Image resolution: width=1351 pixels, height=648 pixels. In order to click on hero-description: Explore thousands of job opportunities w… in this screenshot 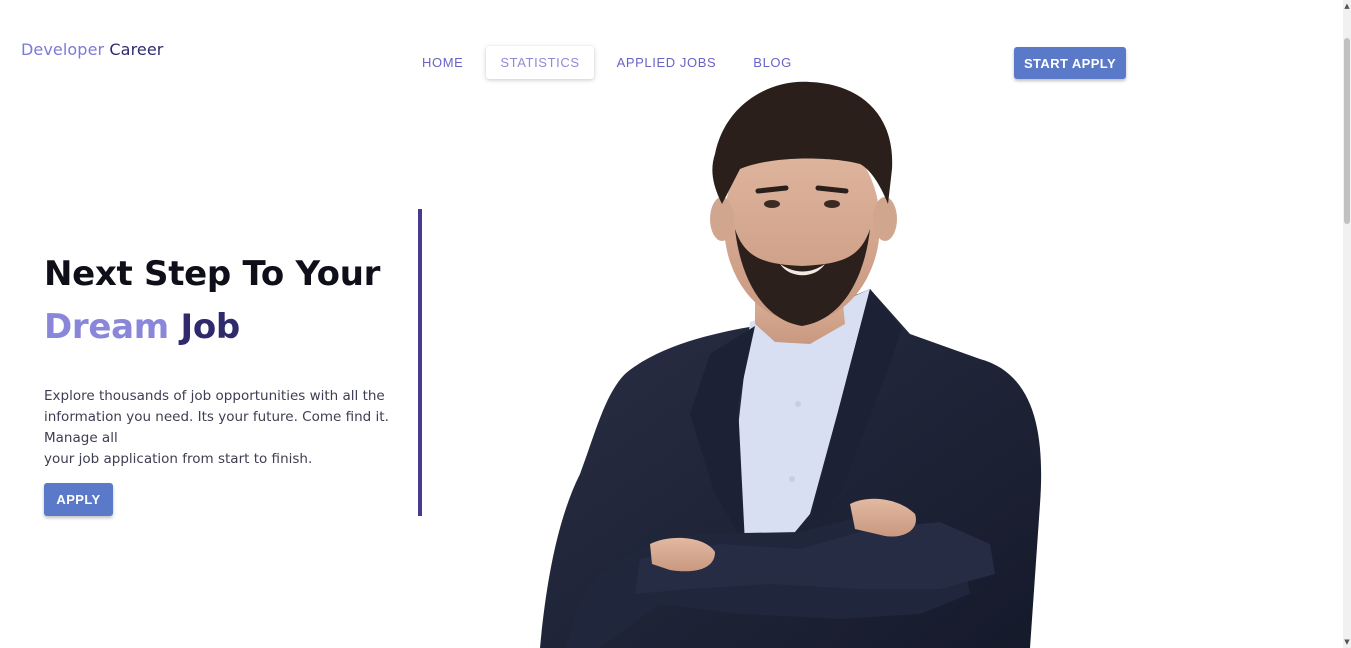, I will do `click(224, 428)`.